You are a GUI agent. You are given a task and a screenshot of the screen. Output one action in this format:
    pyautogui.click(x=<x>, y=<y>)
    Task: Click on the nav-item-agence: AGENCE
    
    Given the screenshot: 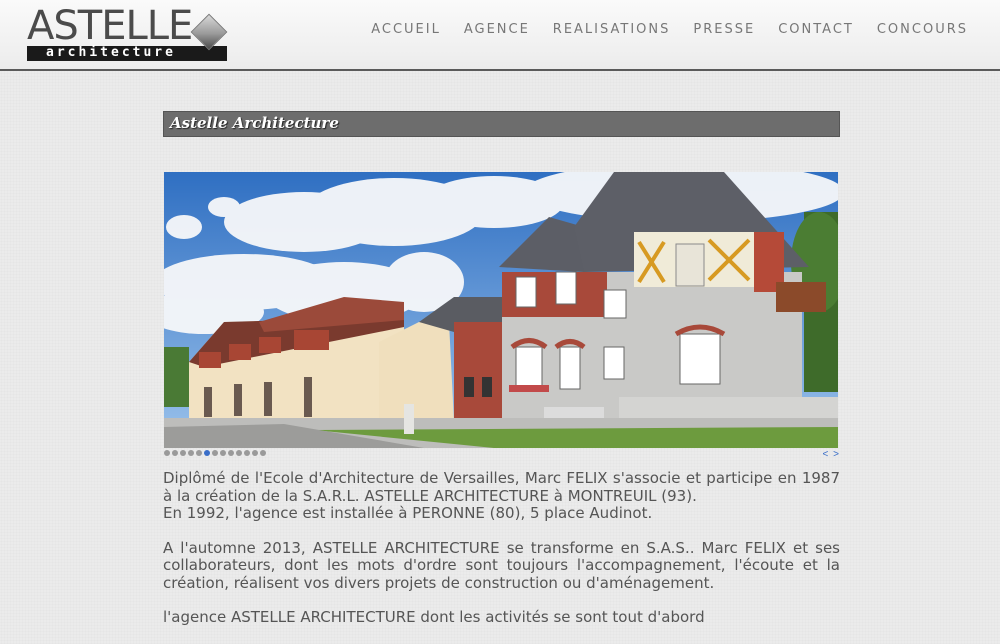 What is the action you would take?
    pyautogui.click(x=497, y=29)
    